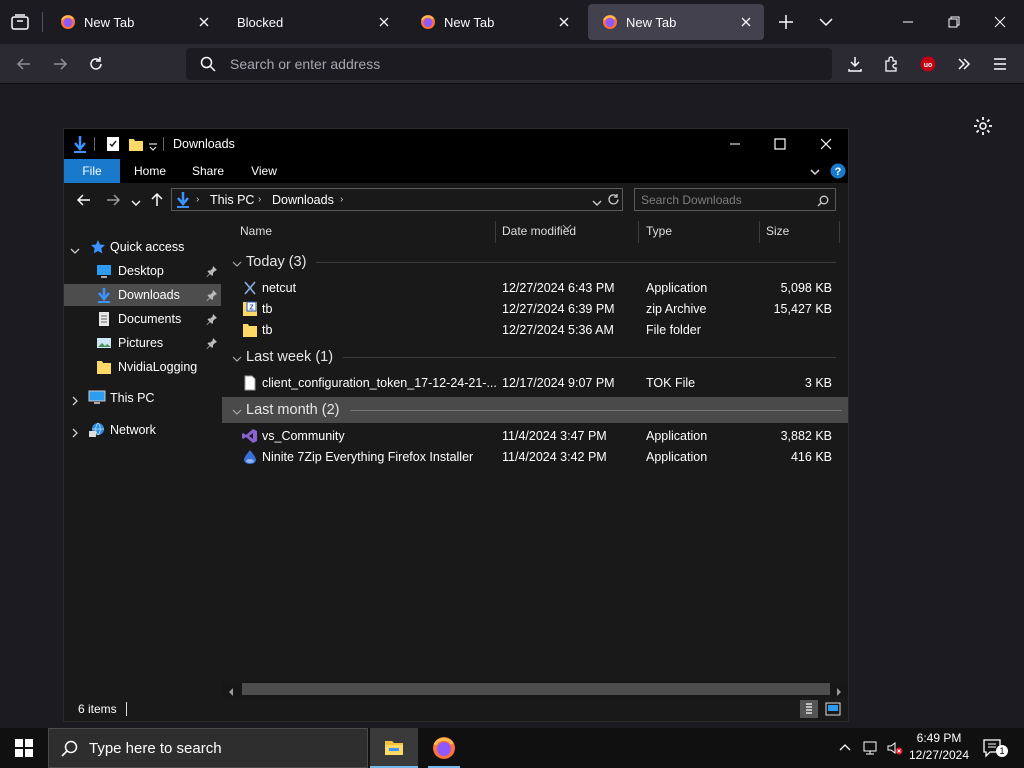  I want to click on download-icon, so click(855, 64).